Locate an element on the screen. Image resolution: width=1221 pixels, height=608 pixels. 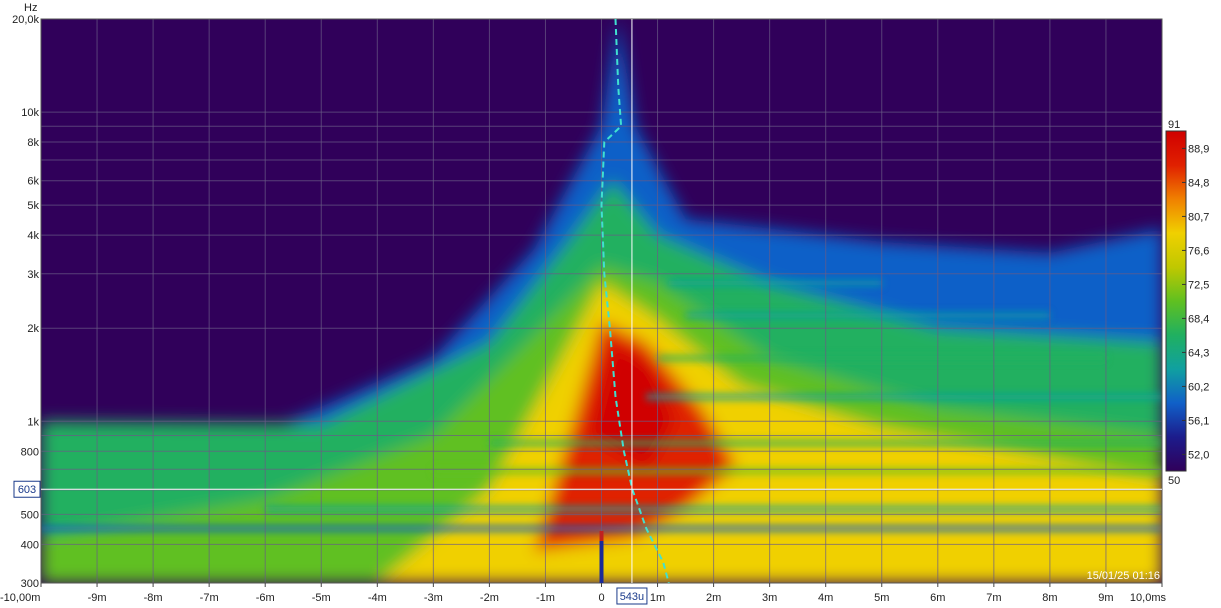
x-tick-label: 6m is located at coordinates (937, 598).